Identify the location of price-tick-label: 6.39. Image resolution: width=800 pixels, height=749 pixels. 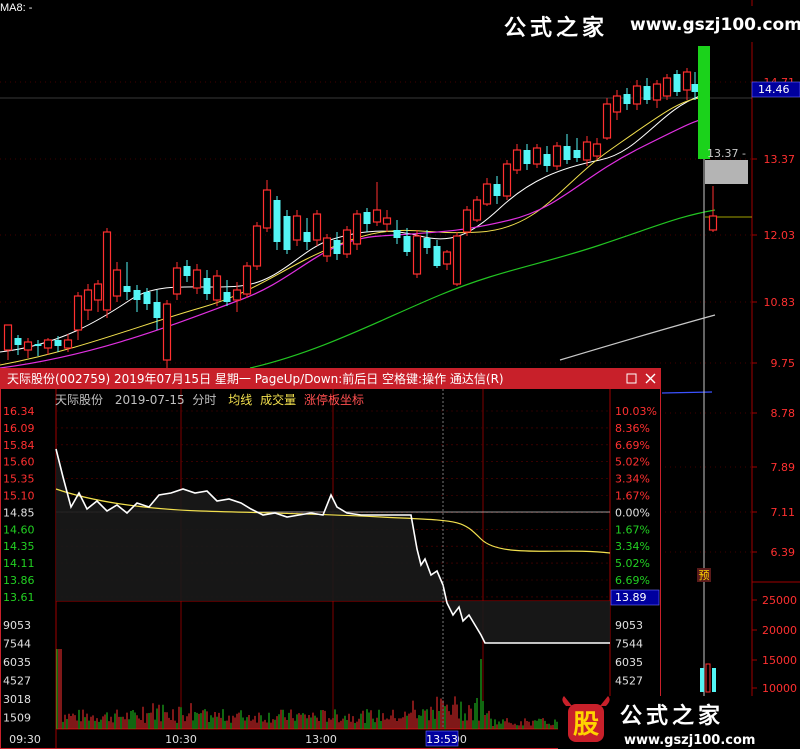
(783, 552).